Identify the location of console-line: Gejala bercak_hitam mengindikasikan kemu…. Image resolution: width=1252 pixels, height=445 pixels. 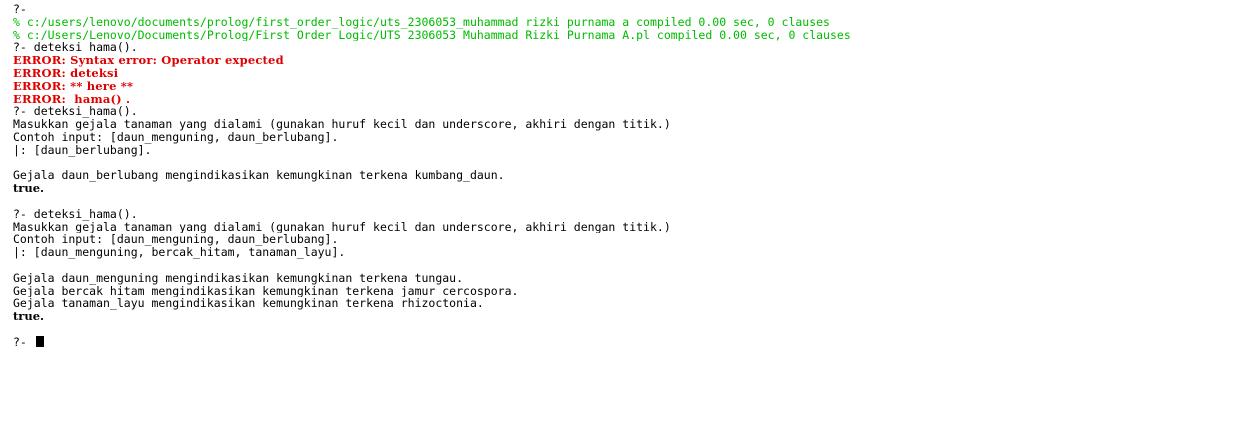
(266, 291).